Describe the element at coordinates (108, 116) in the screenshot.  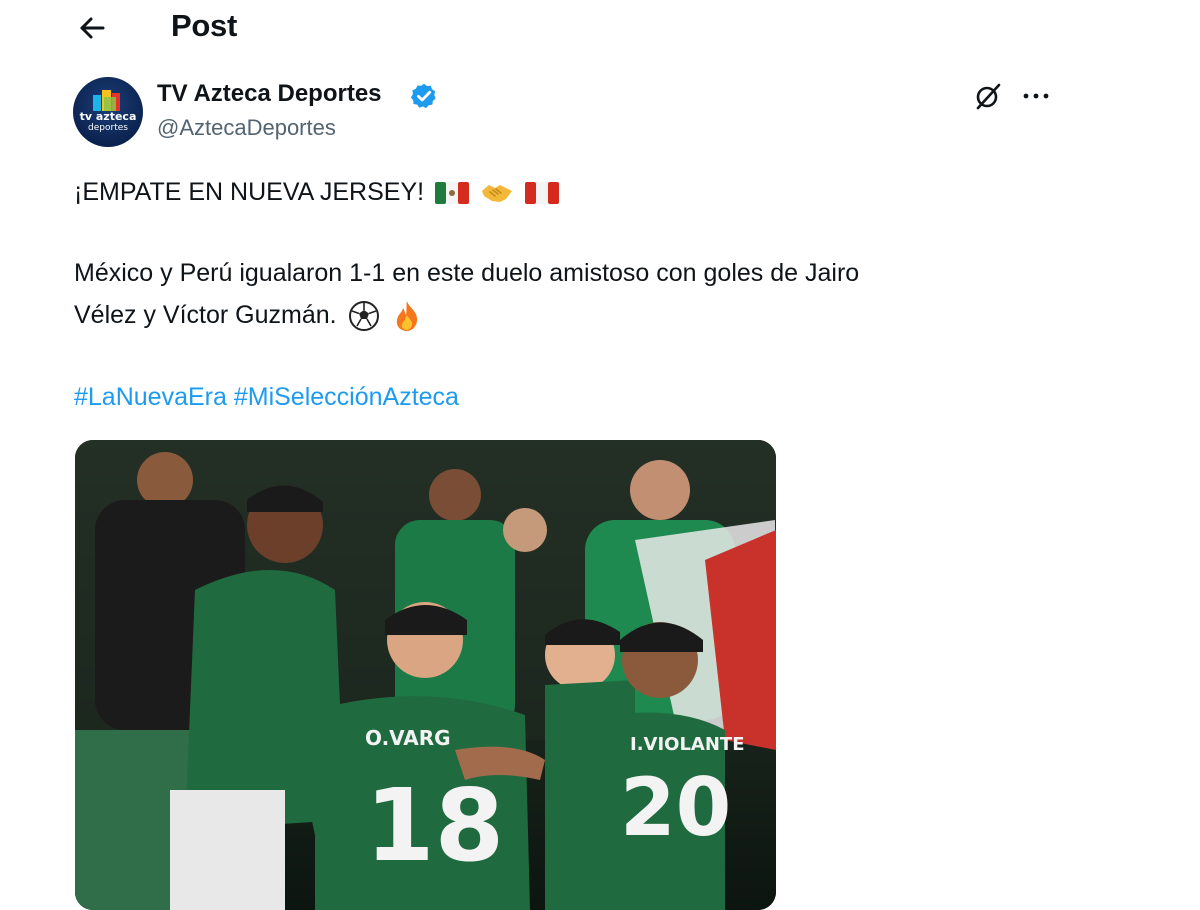
I see `avatar-text-top: tv azteca` at that location.